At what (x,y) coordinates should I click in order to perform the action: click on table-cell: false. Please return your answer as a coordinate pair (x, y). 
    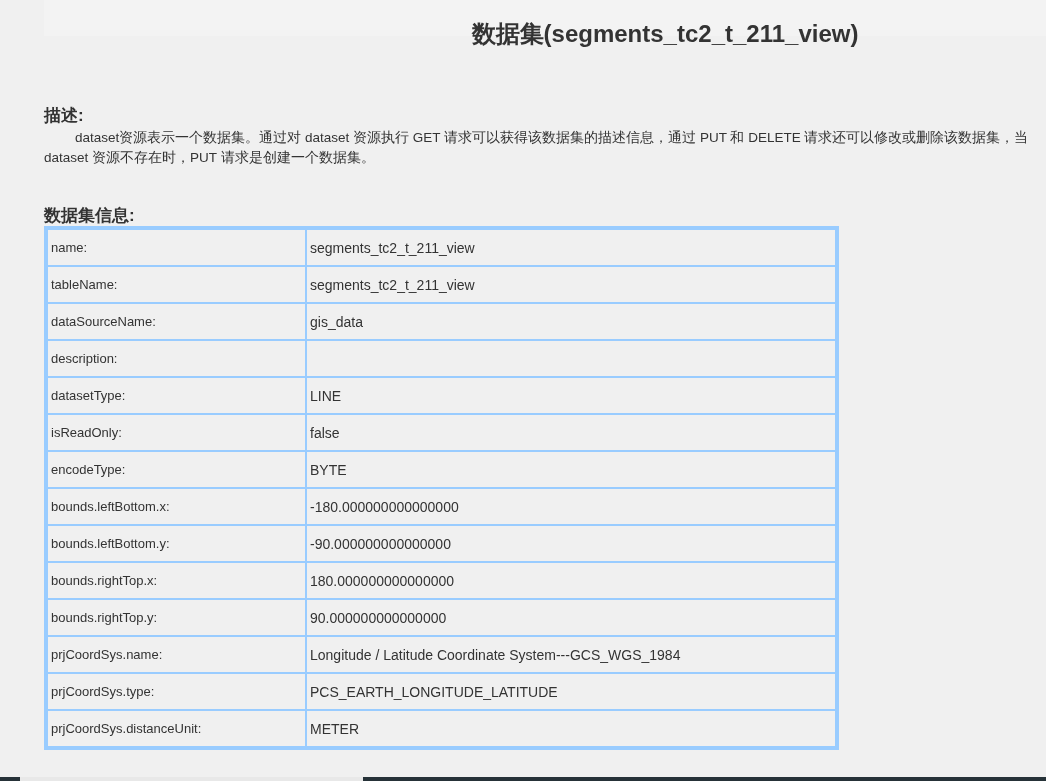
    Looking at the image, I should click on (571, 432).